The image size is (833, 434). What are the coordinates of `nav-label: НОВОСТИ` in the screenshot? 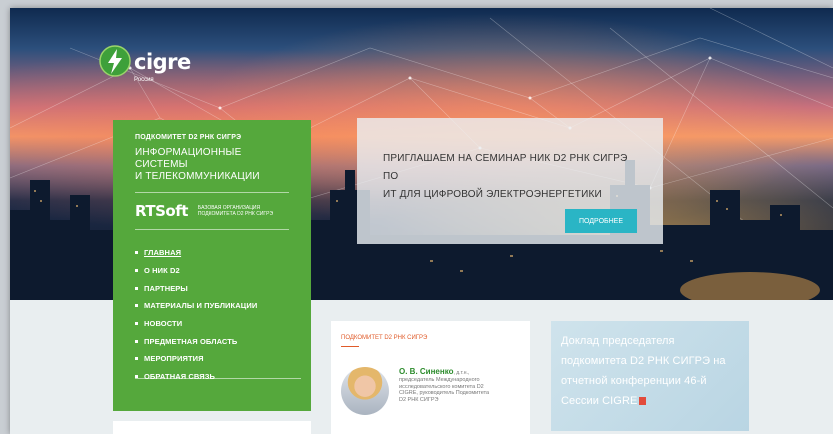 It's located at (163, 324).